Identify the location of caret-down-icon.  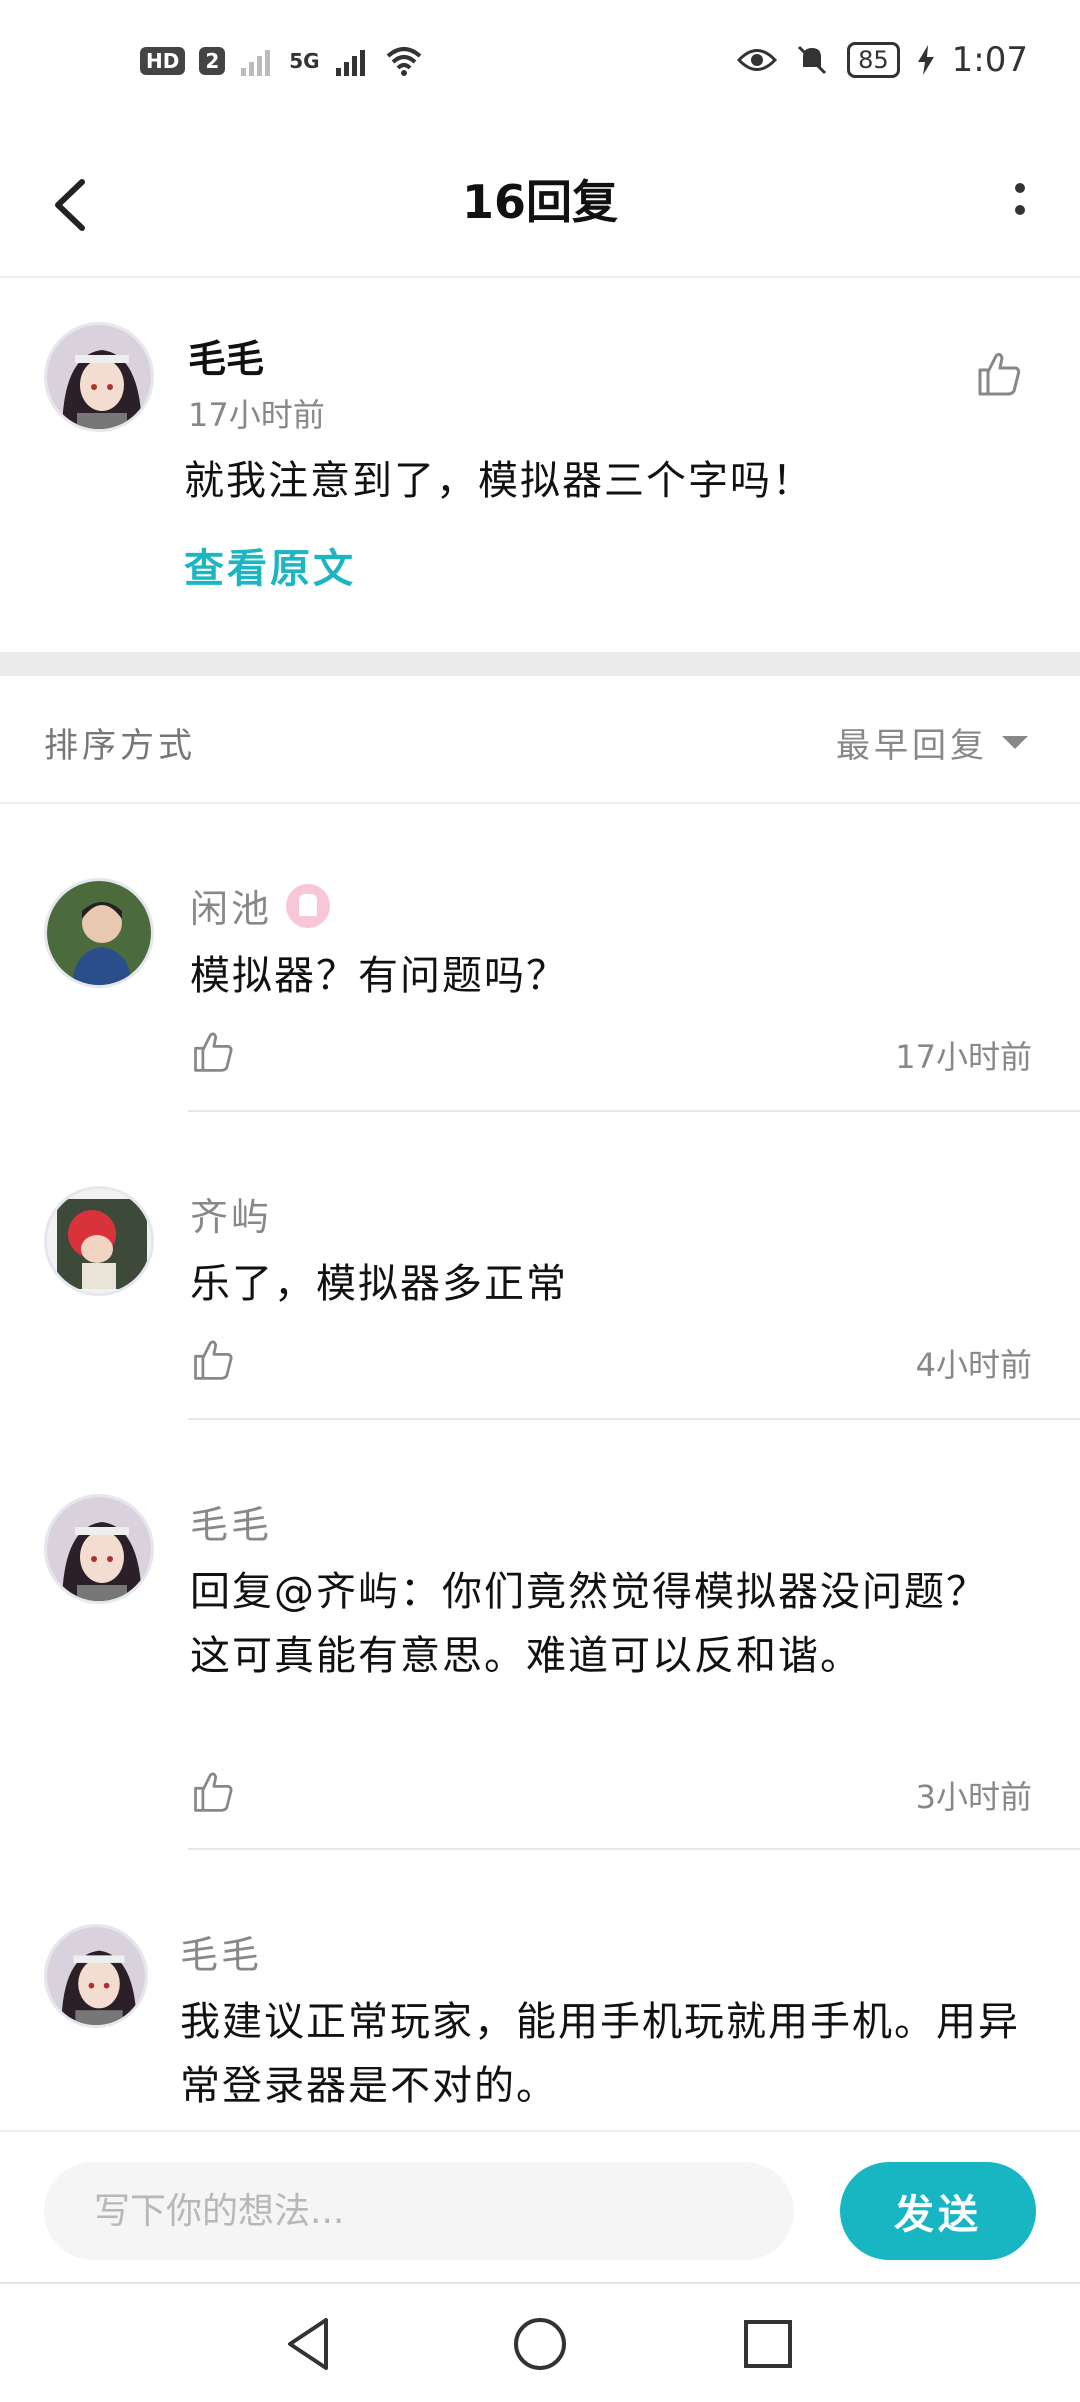
(1015, 742).